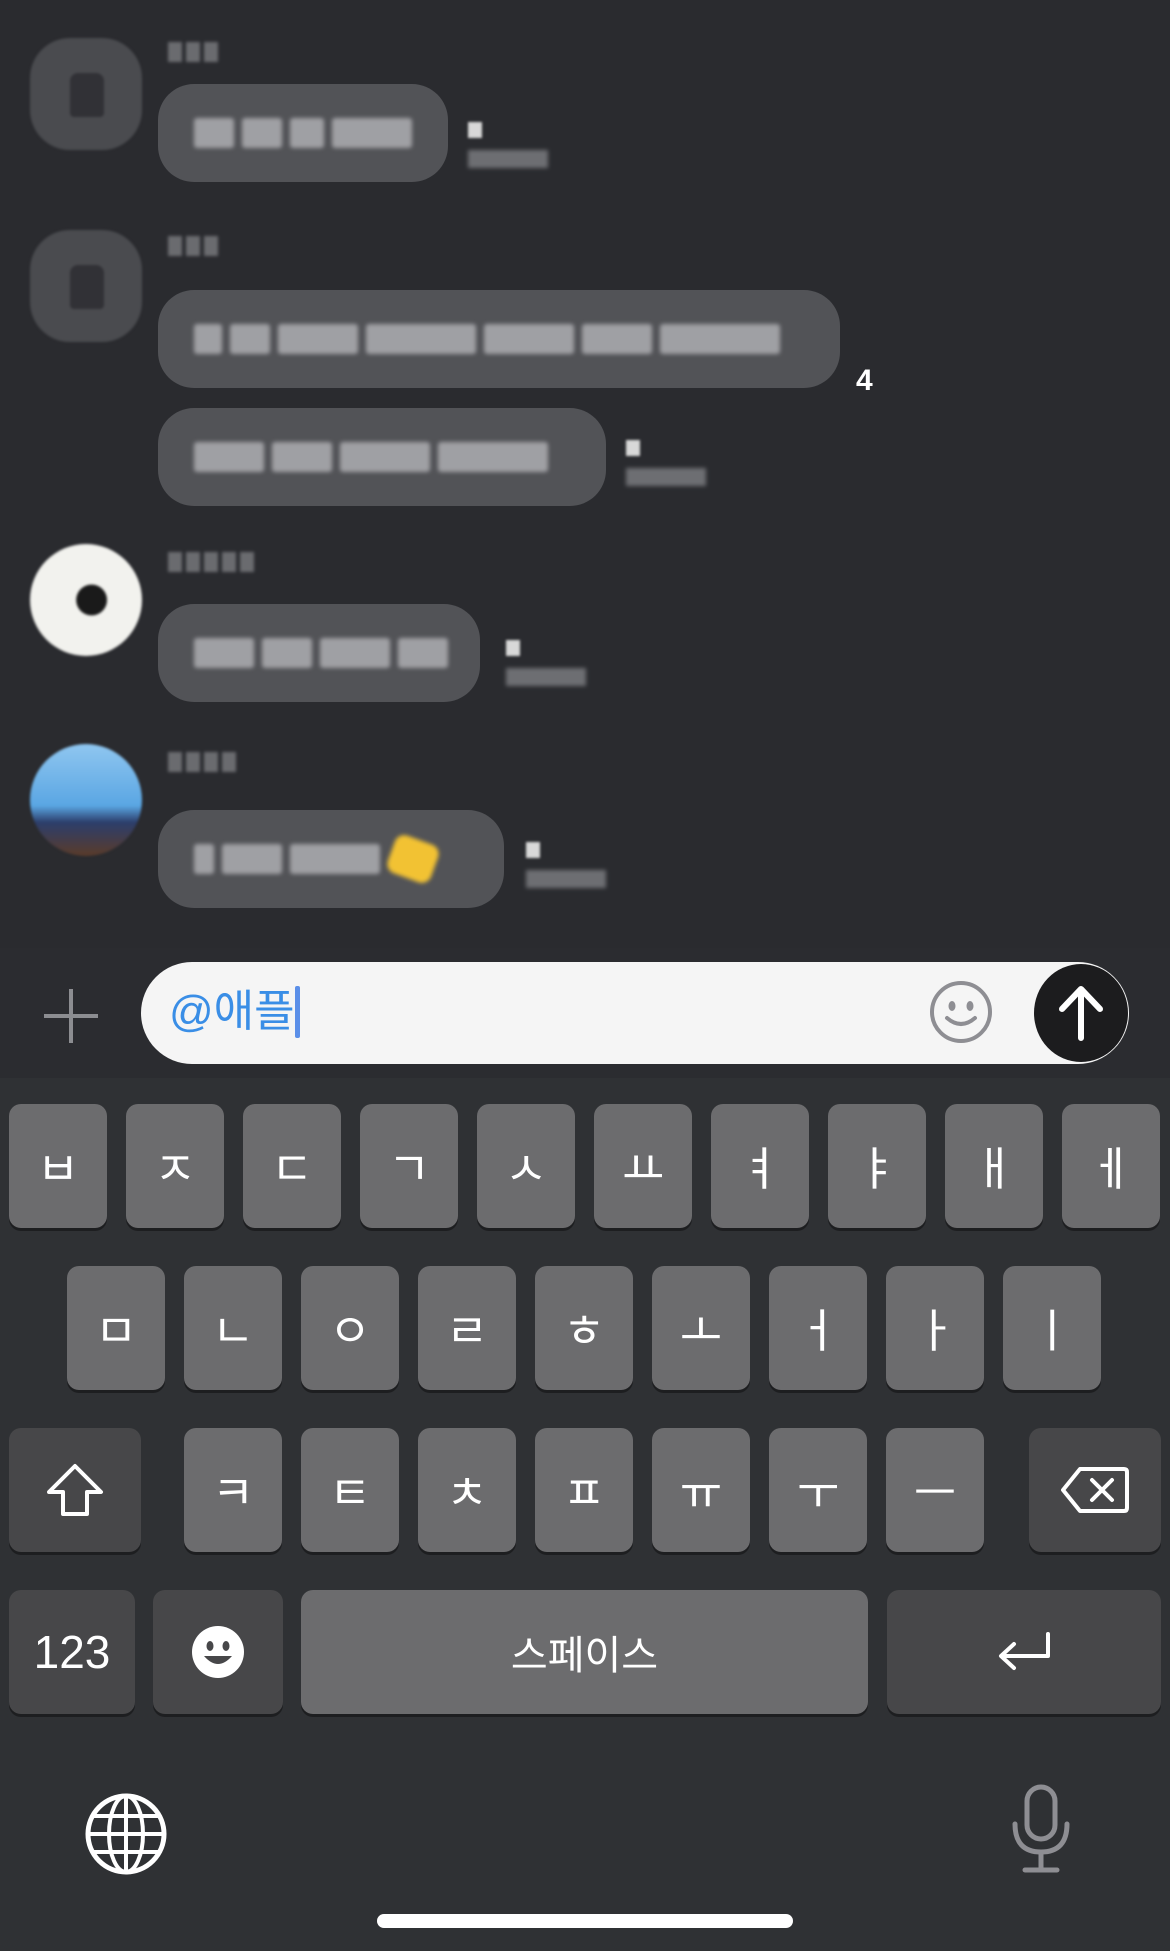 The width and height of the screenshot is (1170, 1951). I want to click on emoji-key, so click(218, 1652).